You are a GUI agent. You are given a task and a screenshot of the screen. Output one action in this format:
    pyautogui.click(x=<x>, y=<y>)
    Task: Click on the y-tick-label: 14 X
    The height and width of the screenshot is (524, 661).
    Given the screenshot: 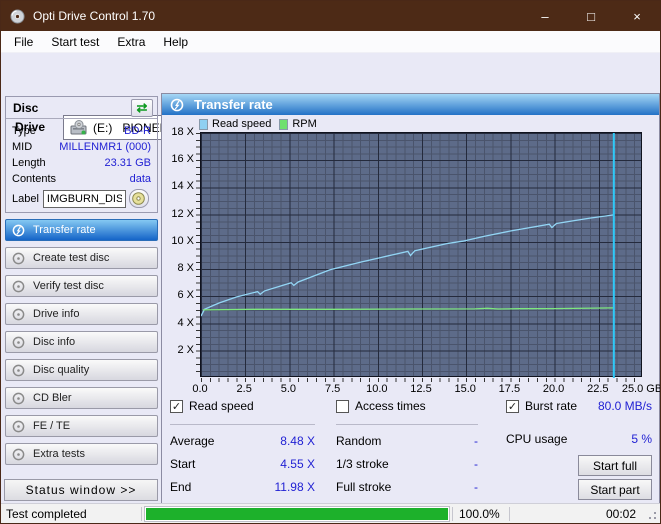 What is the action you would take?
    pyautogui.click(x=182, y=186)
    